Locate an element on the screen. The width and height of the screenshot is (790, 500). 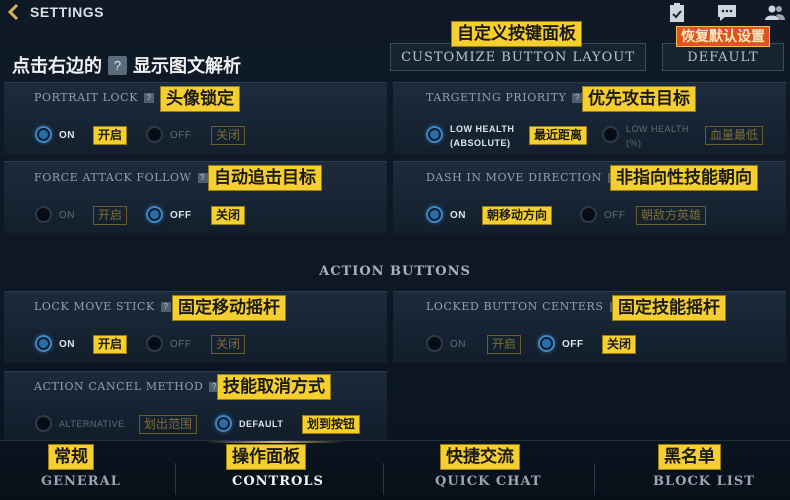
locked-button-centers-on-label: ON is located at coordinates (458, 344).